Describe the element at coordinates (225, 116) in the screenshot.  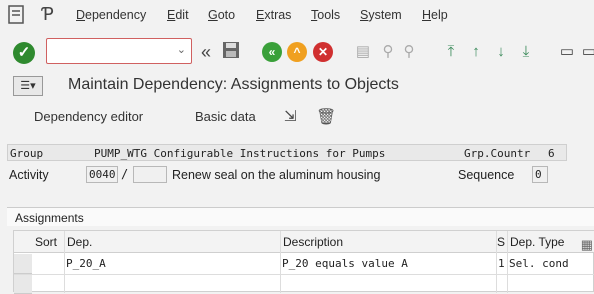
I see `basic-data-button: Basic data` at that location.